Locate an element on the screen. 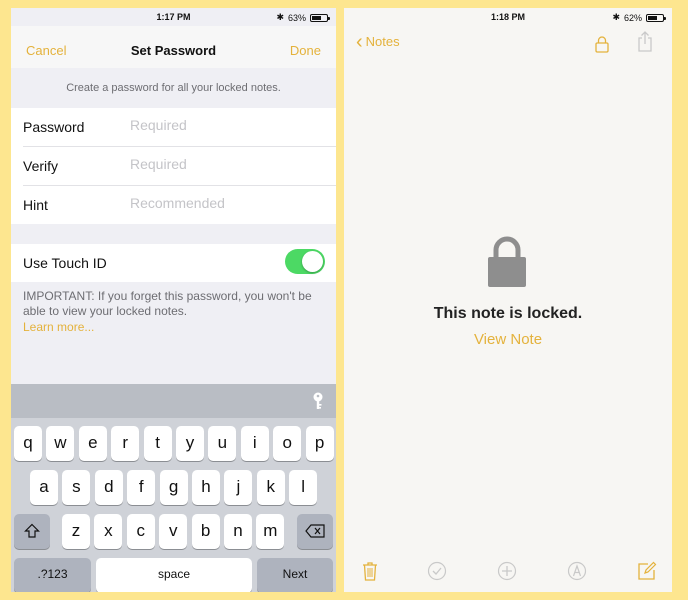 This screenshot has height=600, width=688. key-p: p is located at coordinates (319, 443).